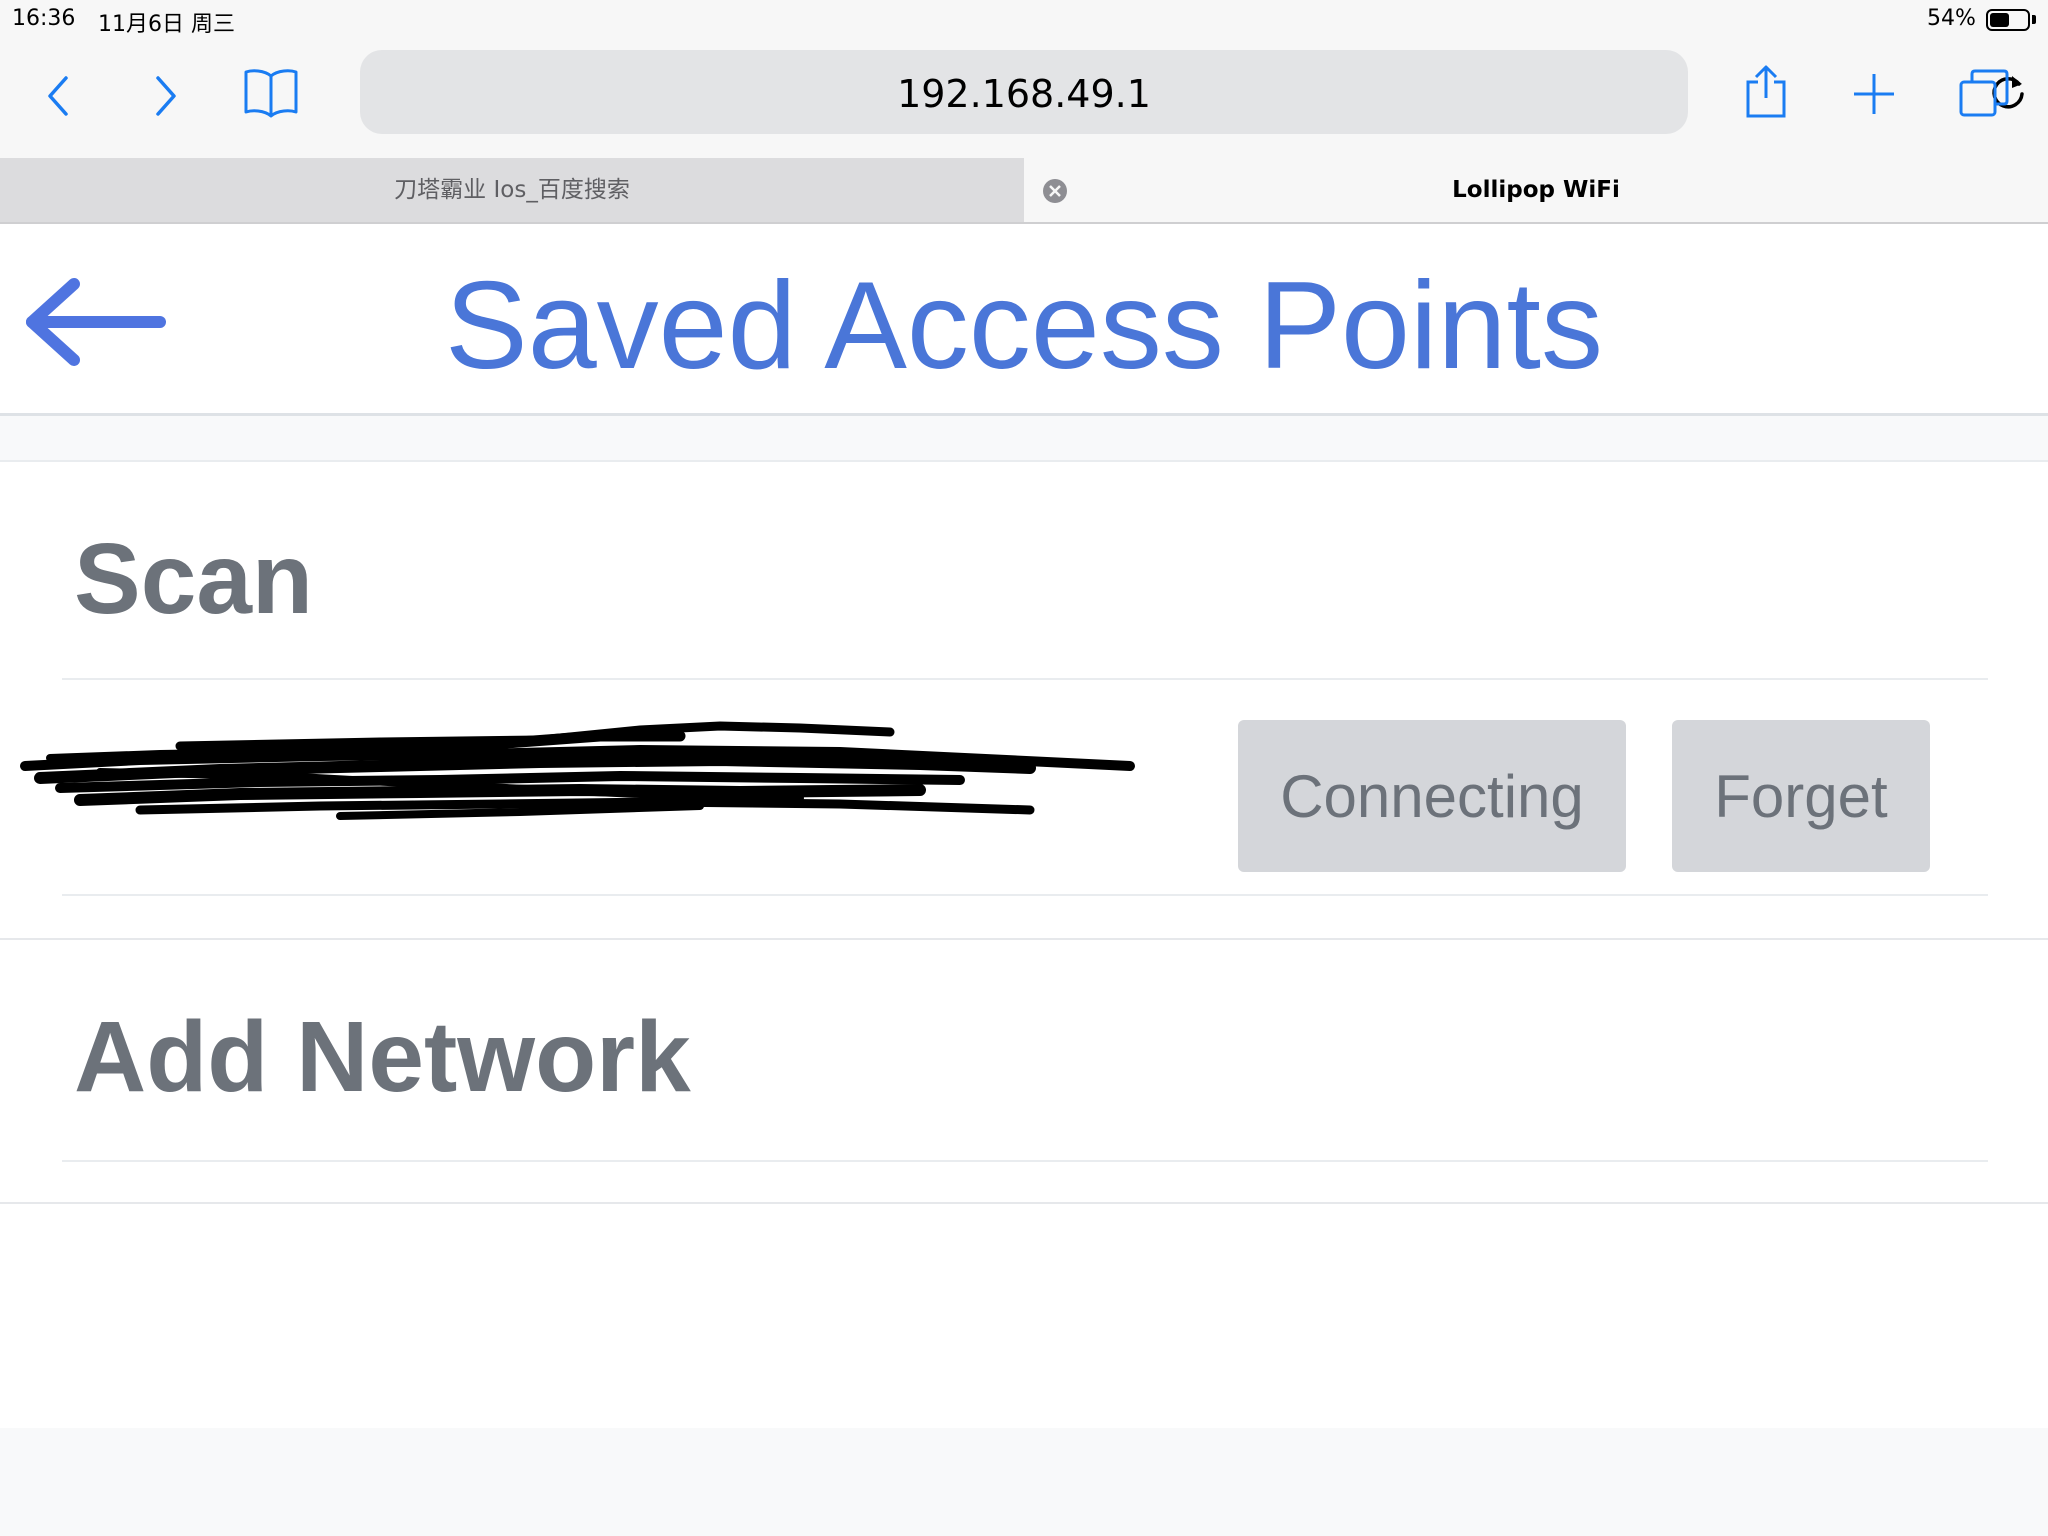 The image size is (2048, 1536). Describe the element at coordinates (1055, 191) in the screenshot. I see `close-tab-icon` at that location.